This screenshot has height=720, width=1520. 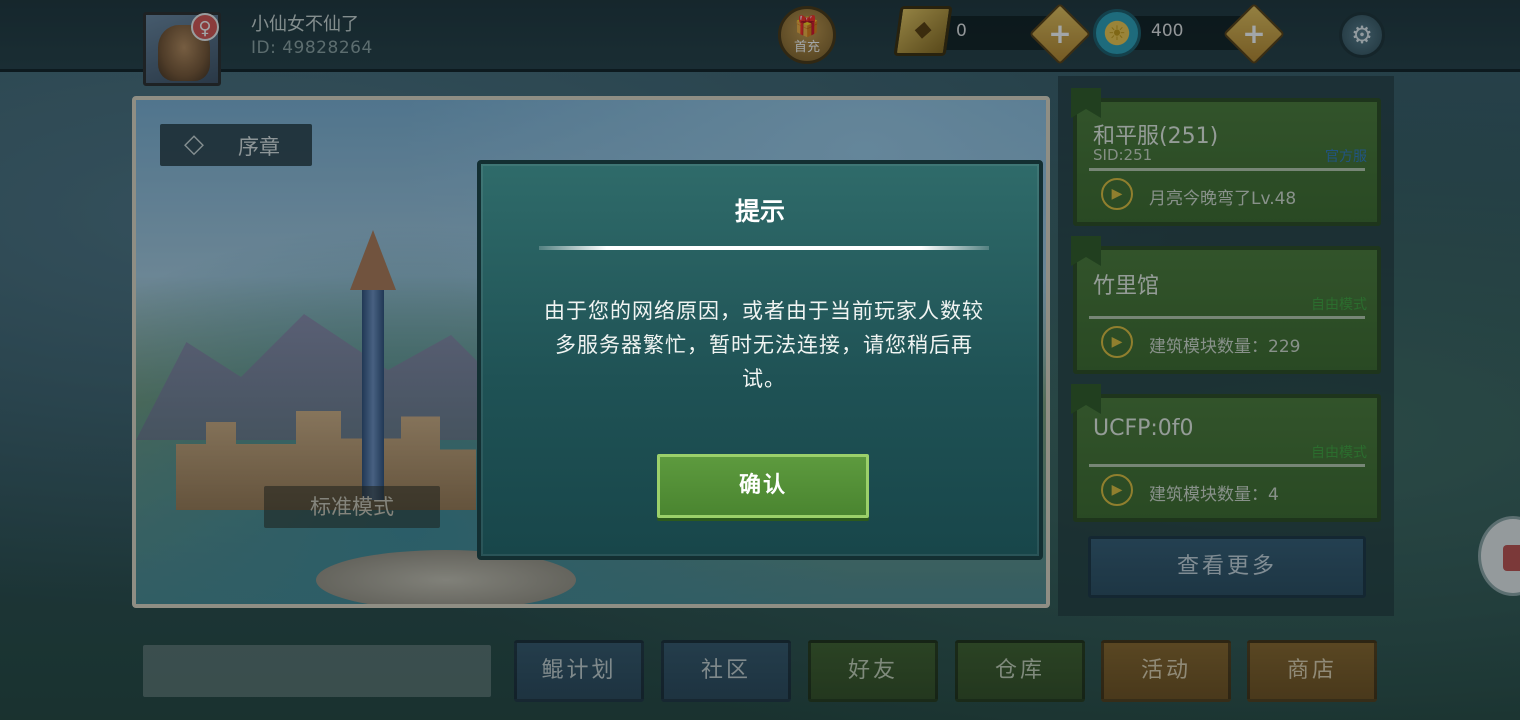 What do you see at coordinates (764, 248) in the screenshot?
I see `title-divider` at bounding box center [764, 248].